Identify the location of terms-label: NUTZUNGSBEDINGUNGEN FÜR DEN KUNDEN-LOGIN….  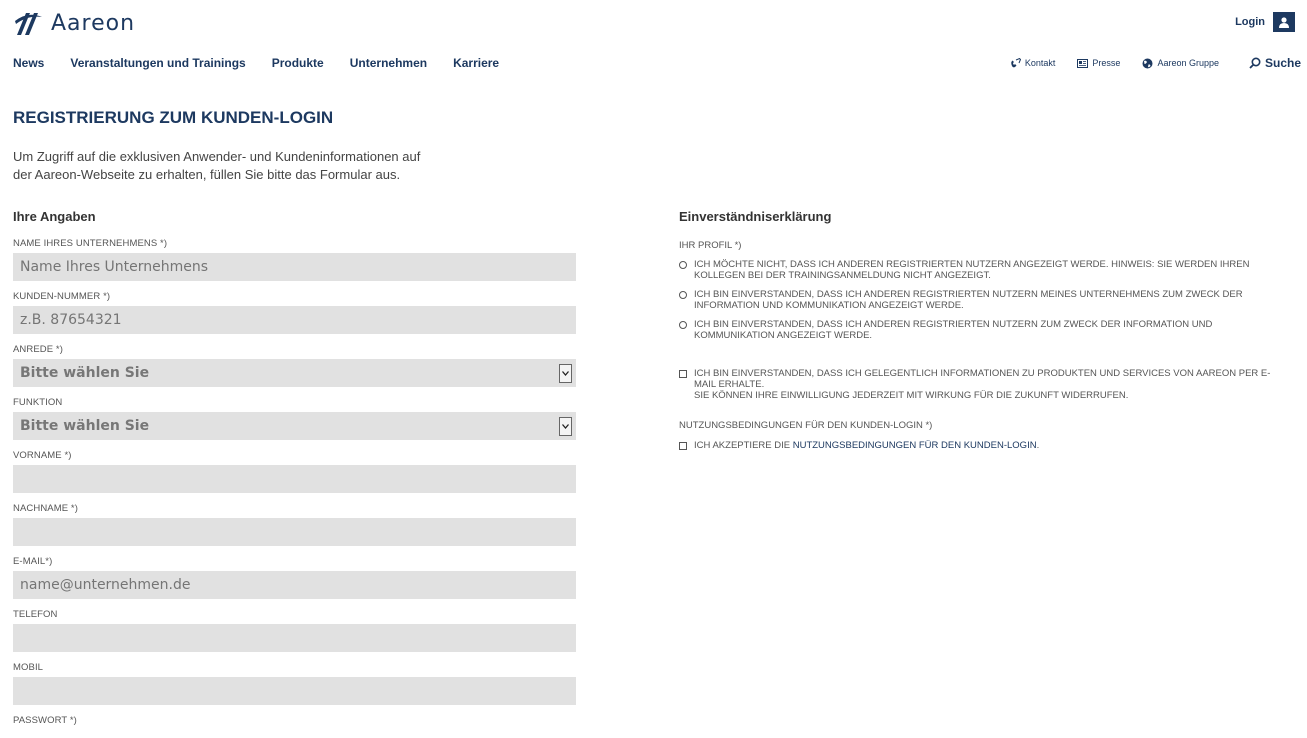
(806, 425).